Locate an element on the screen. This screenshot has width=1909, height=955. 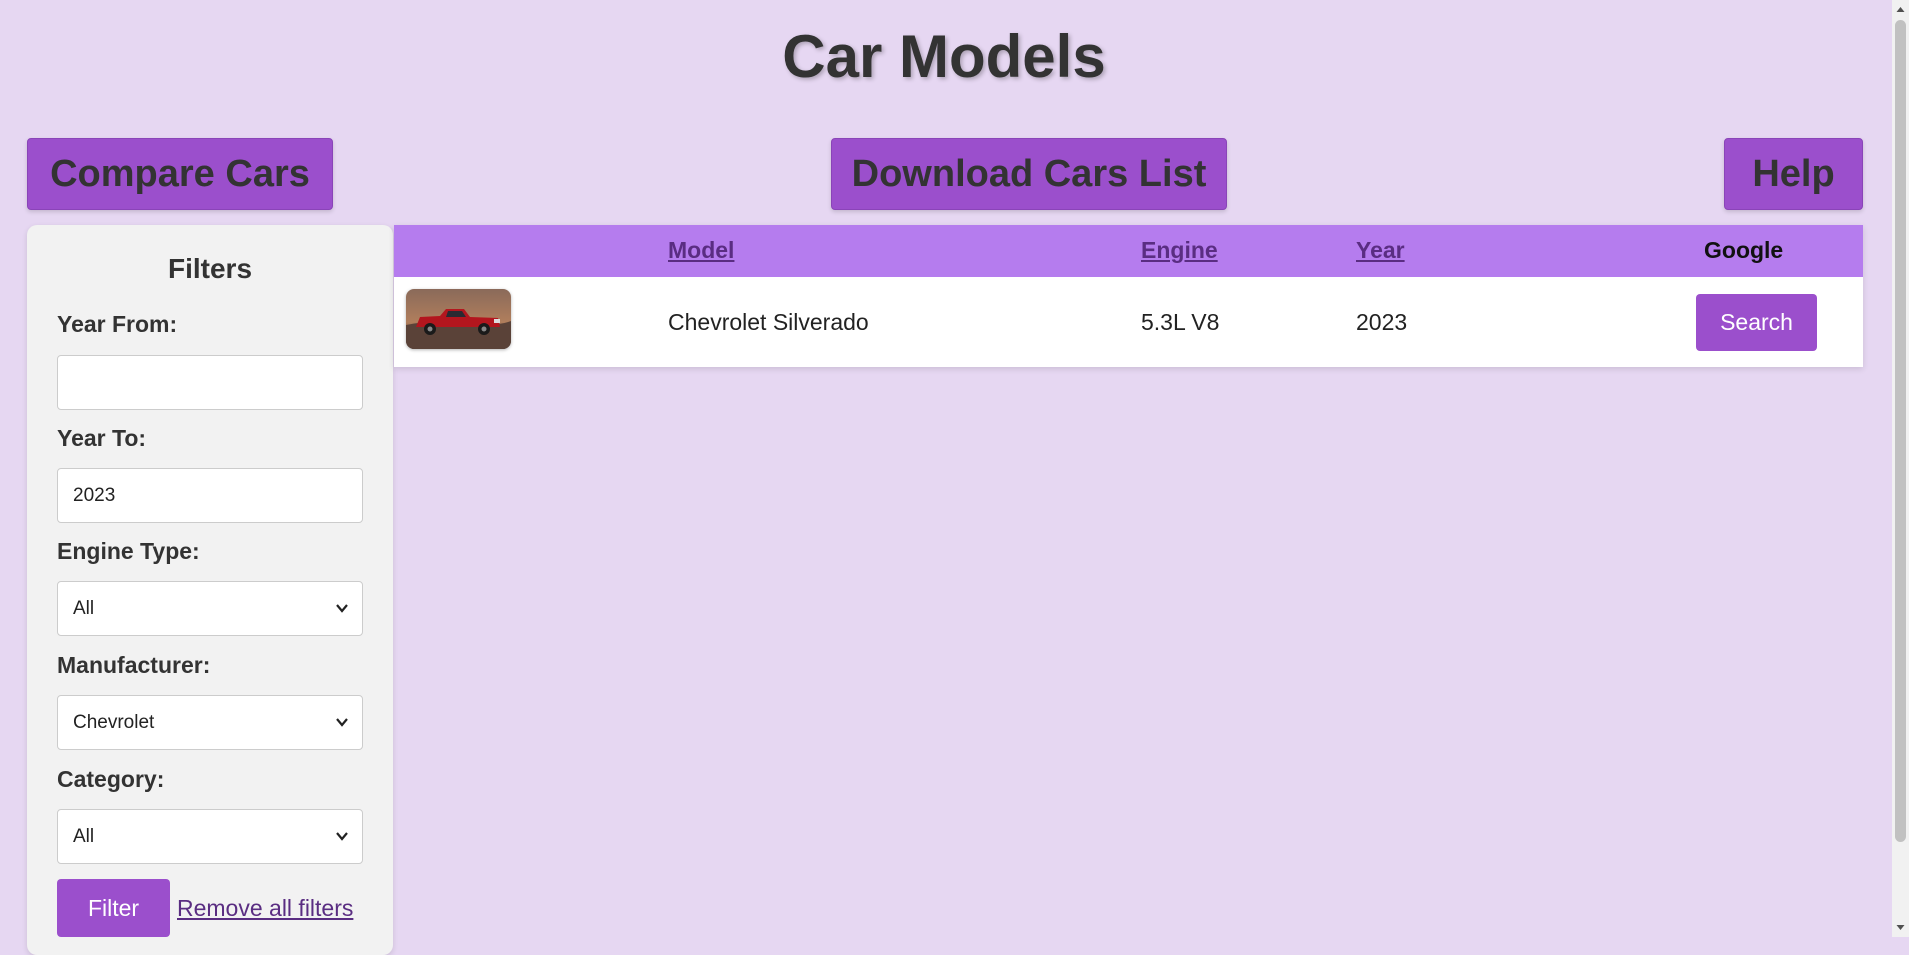
year-to-label: Year To: is located at coordinates (102, 438).